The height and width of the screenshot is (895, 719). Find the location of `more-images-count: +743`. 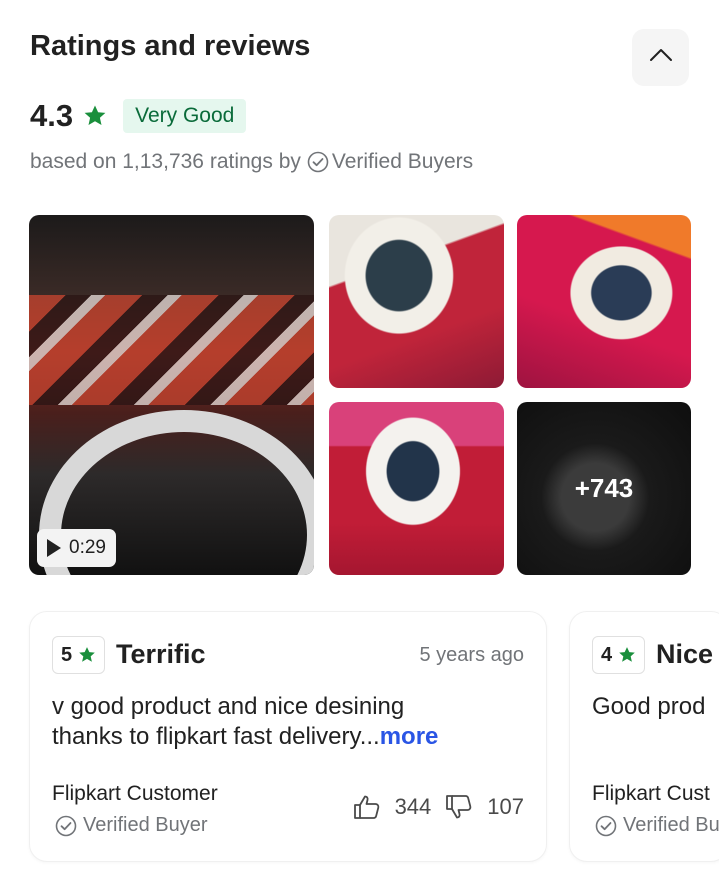

more-images-count: +743 is located at coordinates (604, 488).